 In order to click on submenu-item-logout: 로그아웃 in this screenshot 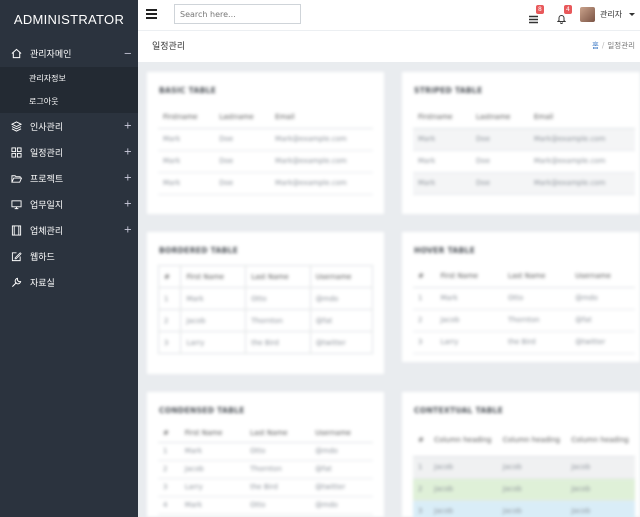, I will do `click(69, 101)`.